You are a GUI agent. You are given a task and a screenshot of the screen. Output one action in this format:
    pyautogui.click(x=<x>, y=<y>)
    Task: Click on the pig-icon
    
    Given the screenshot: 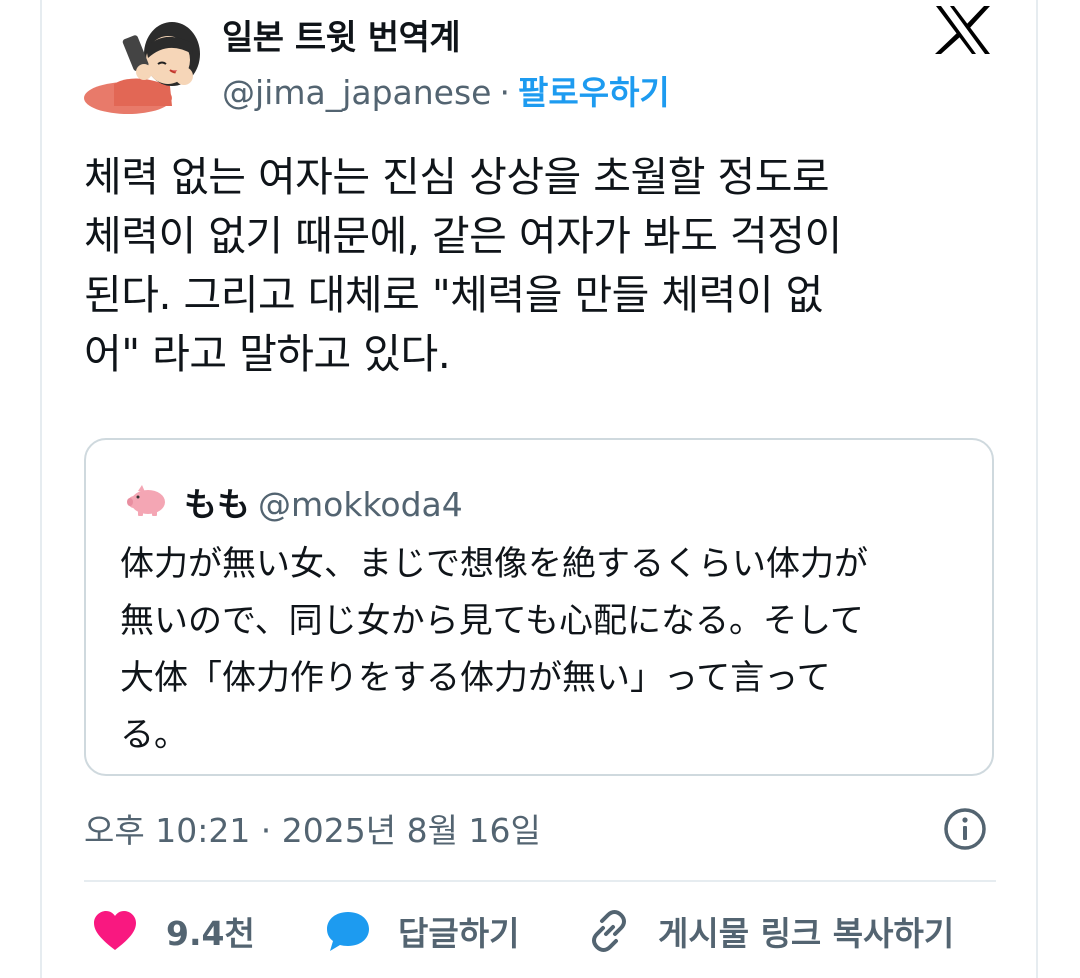 What is the action you would take?
    pyautogui.click(x=146, y=500)
    